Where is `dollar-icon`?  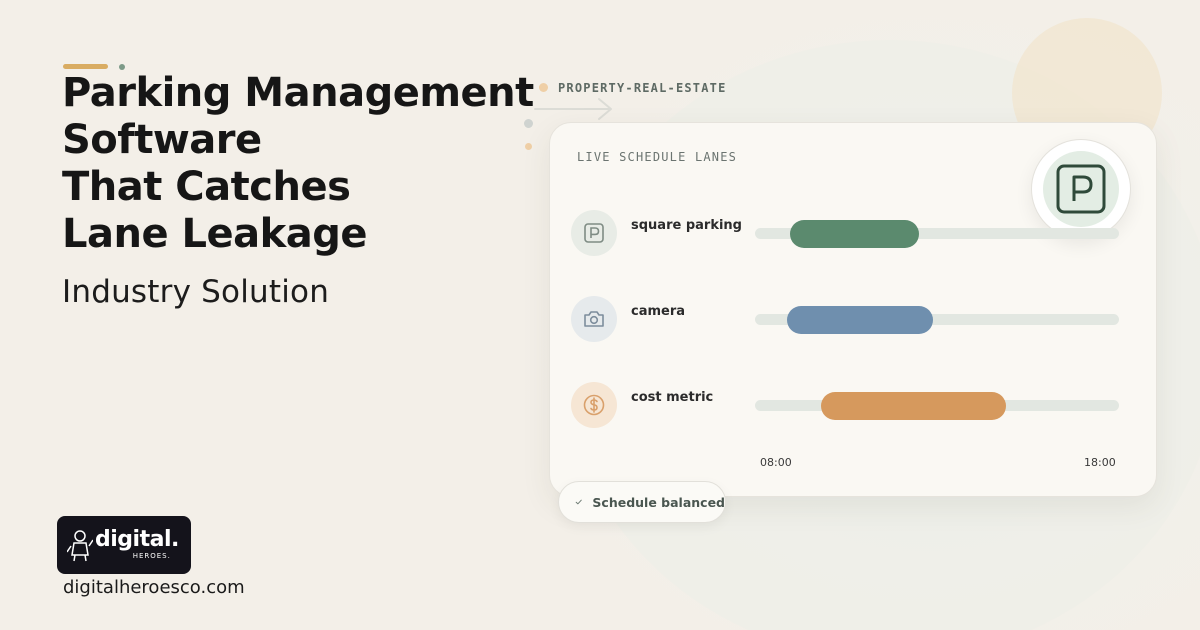 dollar-icon is located at coordinates (594, 405).